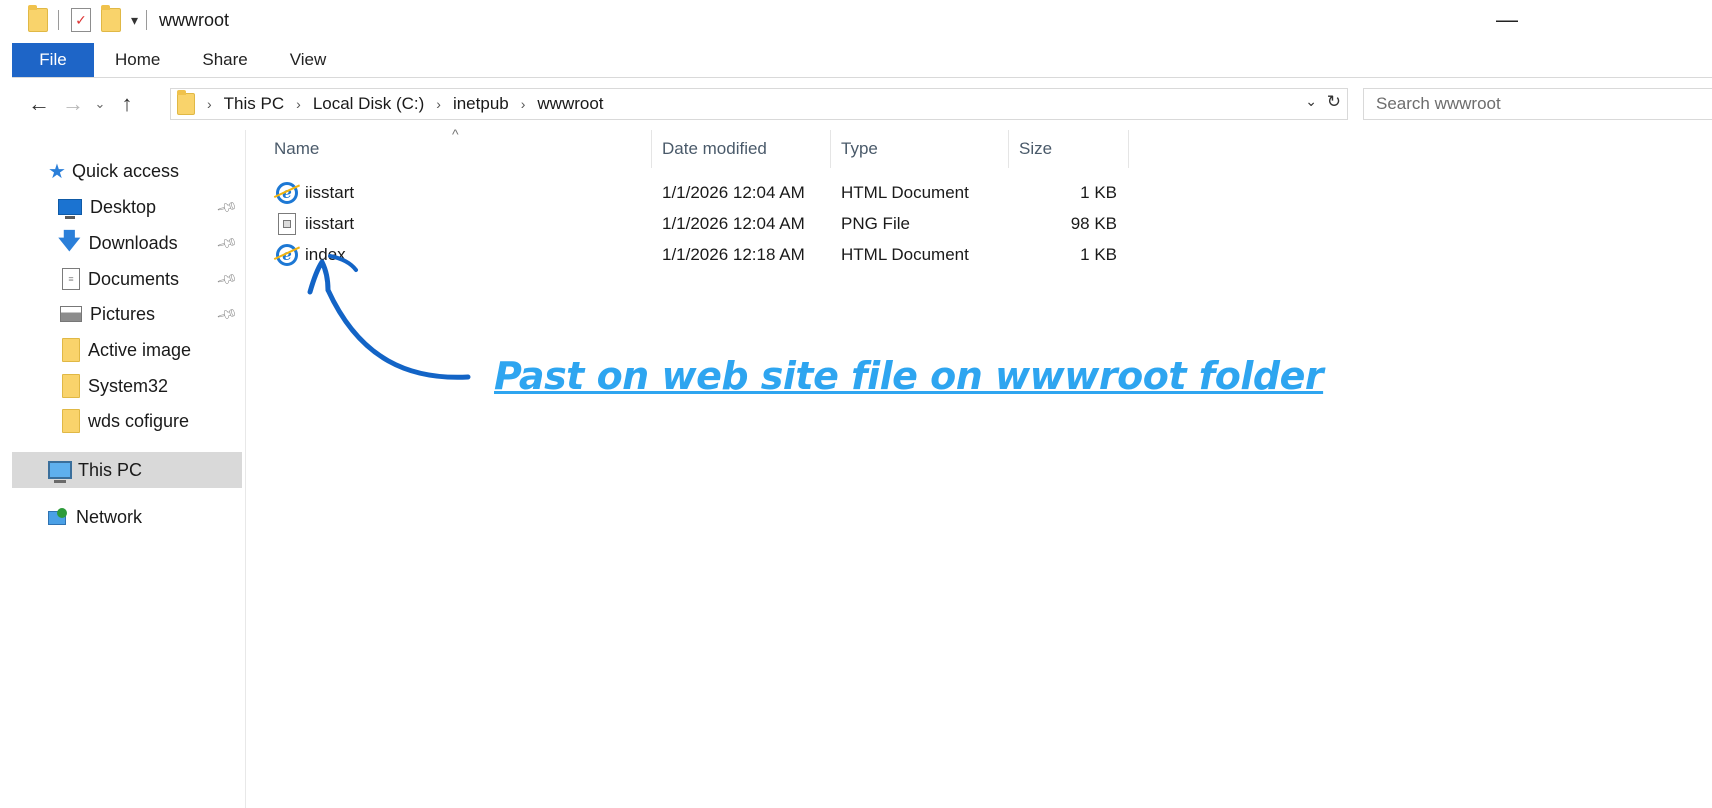 The height and width of the screenshot is (808, 1712). I want to click on nav-network: Network, so click(127, 517).